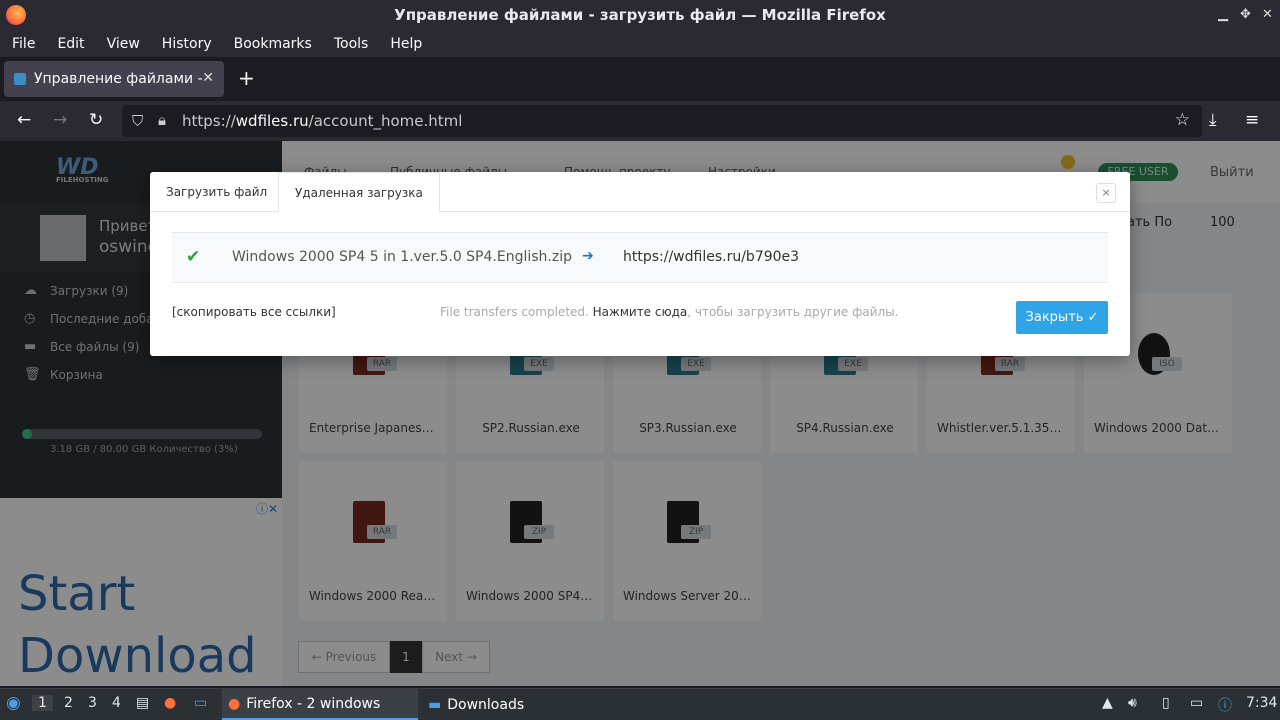 The height and width of the screenshot is (720, 1280). What do you see at coordinates (640, 312) in the screenshot?
I see `upload-more-link: Нажмите сюда` at bounding box center [640, 312].